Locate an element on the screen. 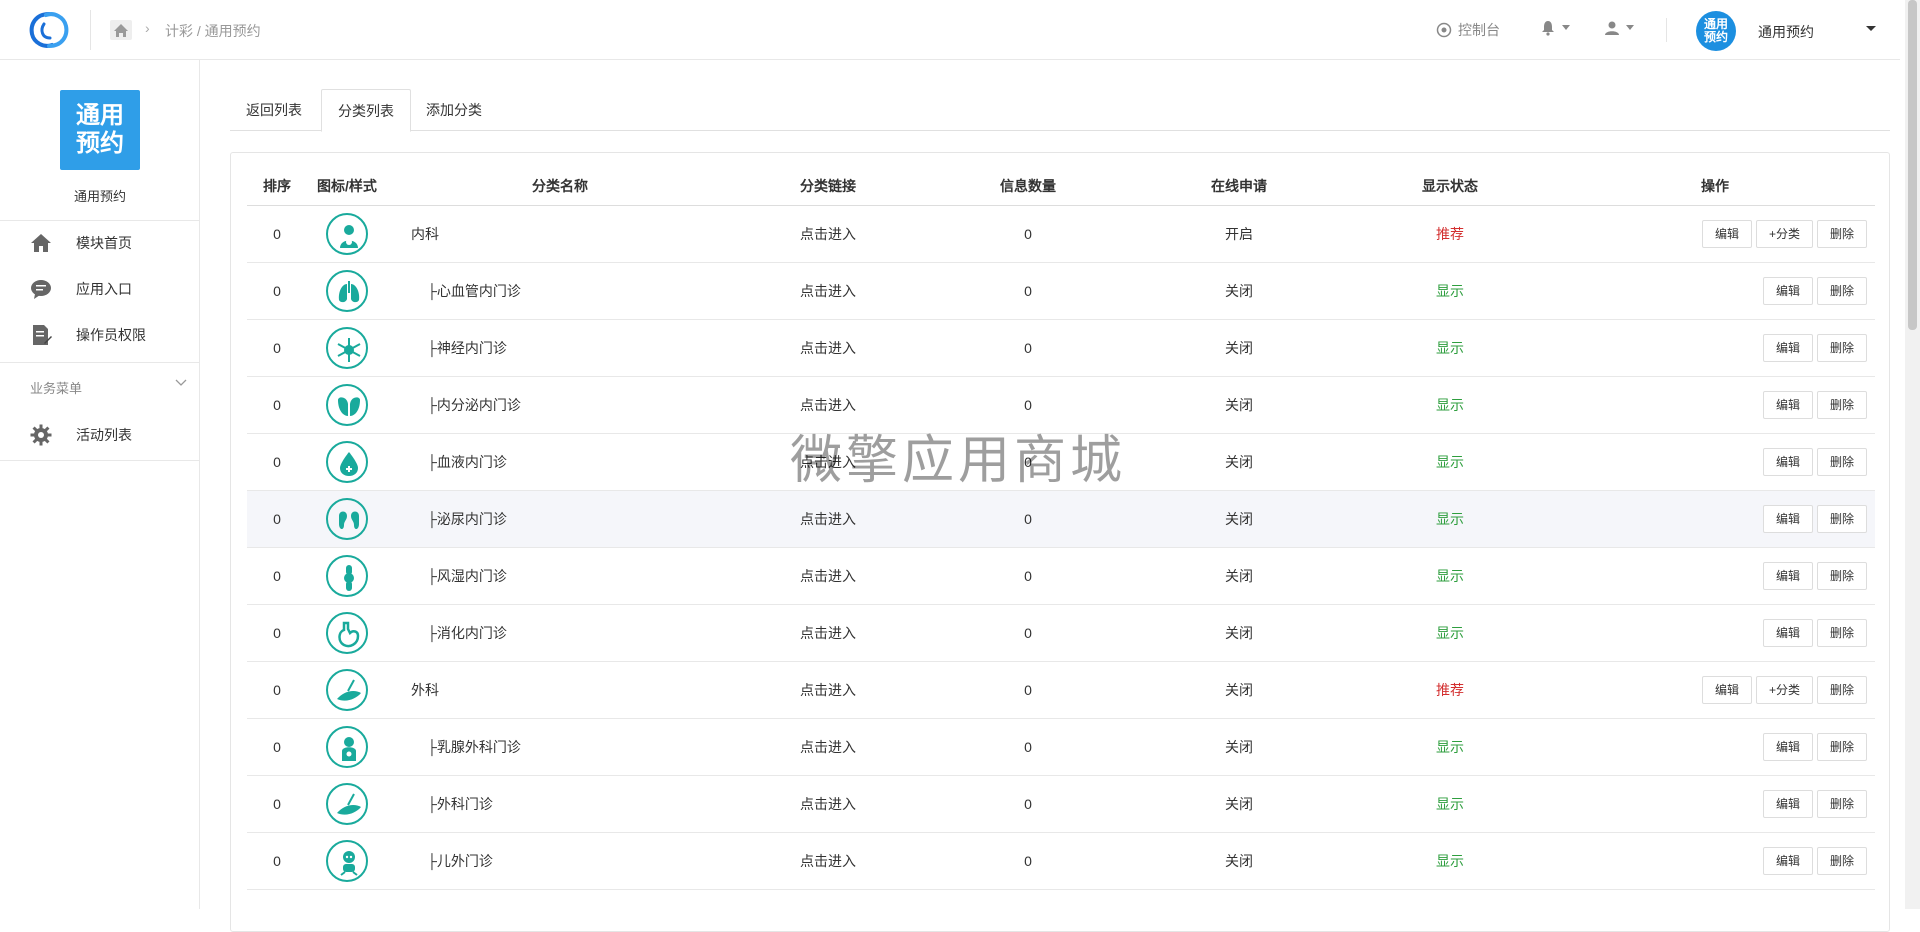  brand-logo-icon is located at coordinates (49, 30).